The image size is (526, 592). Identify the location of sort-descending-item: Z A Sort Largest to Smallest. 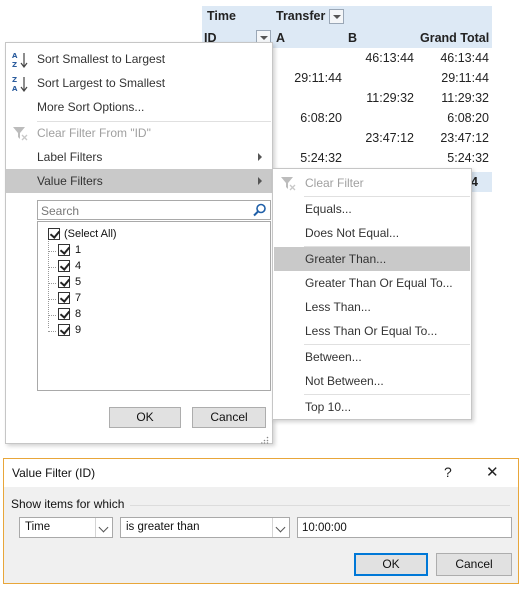
(139, 83).